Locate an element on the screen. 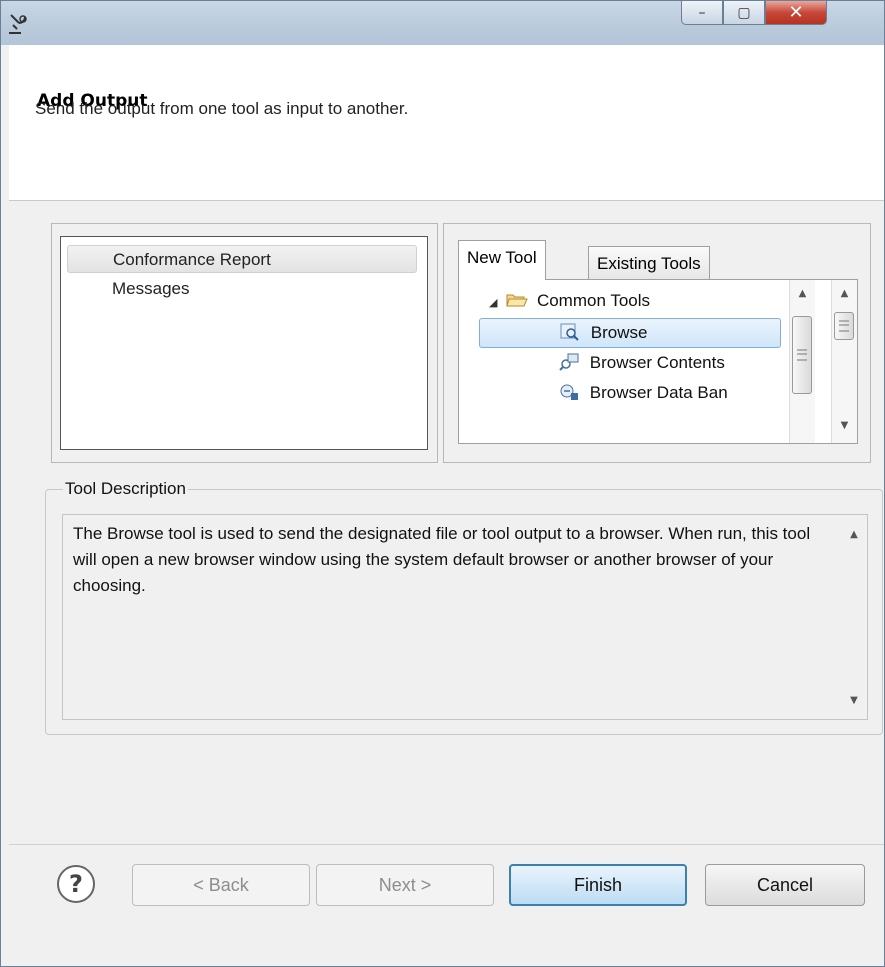 Image resolution: width=885 pixels, height=967 pixels. tree-item-browser-data-label: Browser Data Ban is located at coordinates (658, 392).